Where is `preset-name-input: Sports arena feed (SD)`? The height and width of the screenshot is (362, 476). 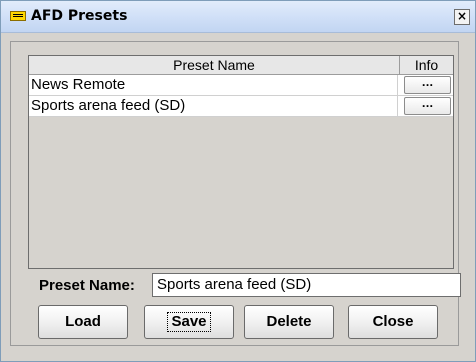
preset-name-input: Sports arena feed (SD) is located at coordinates (306, 285).